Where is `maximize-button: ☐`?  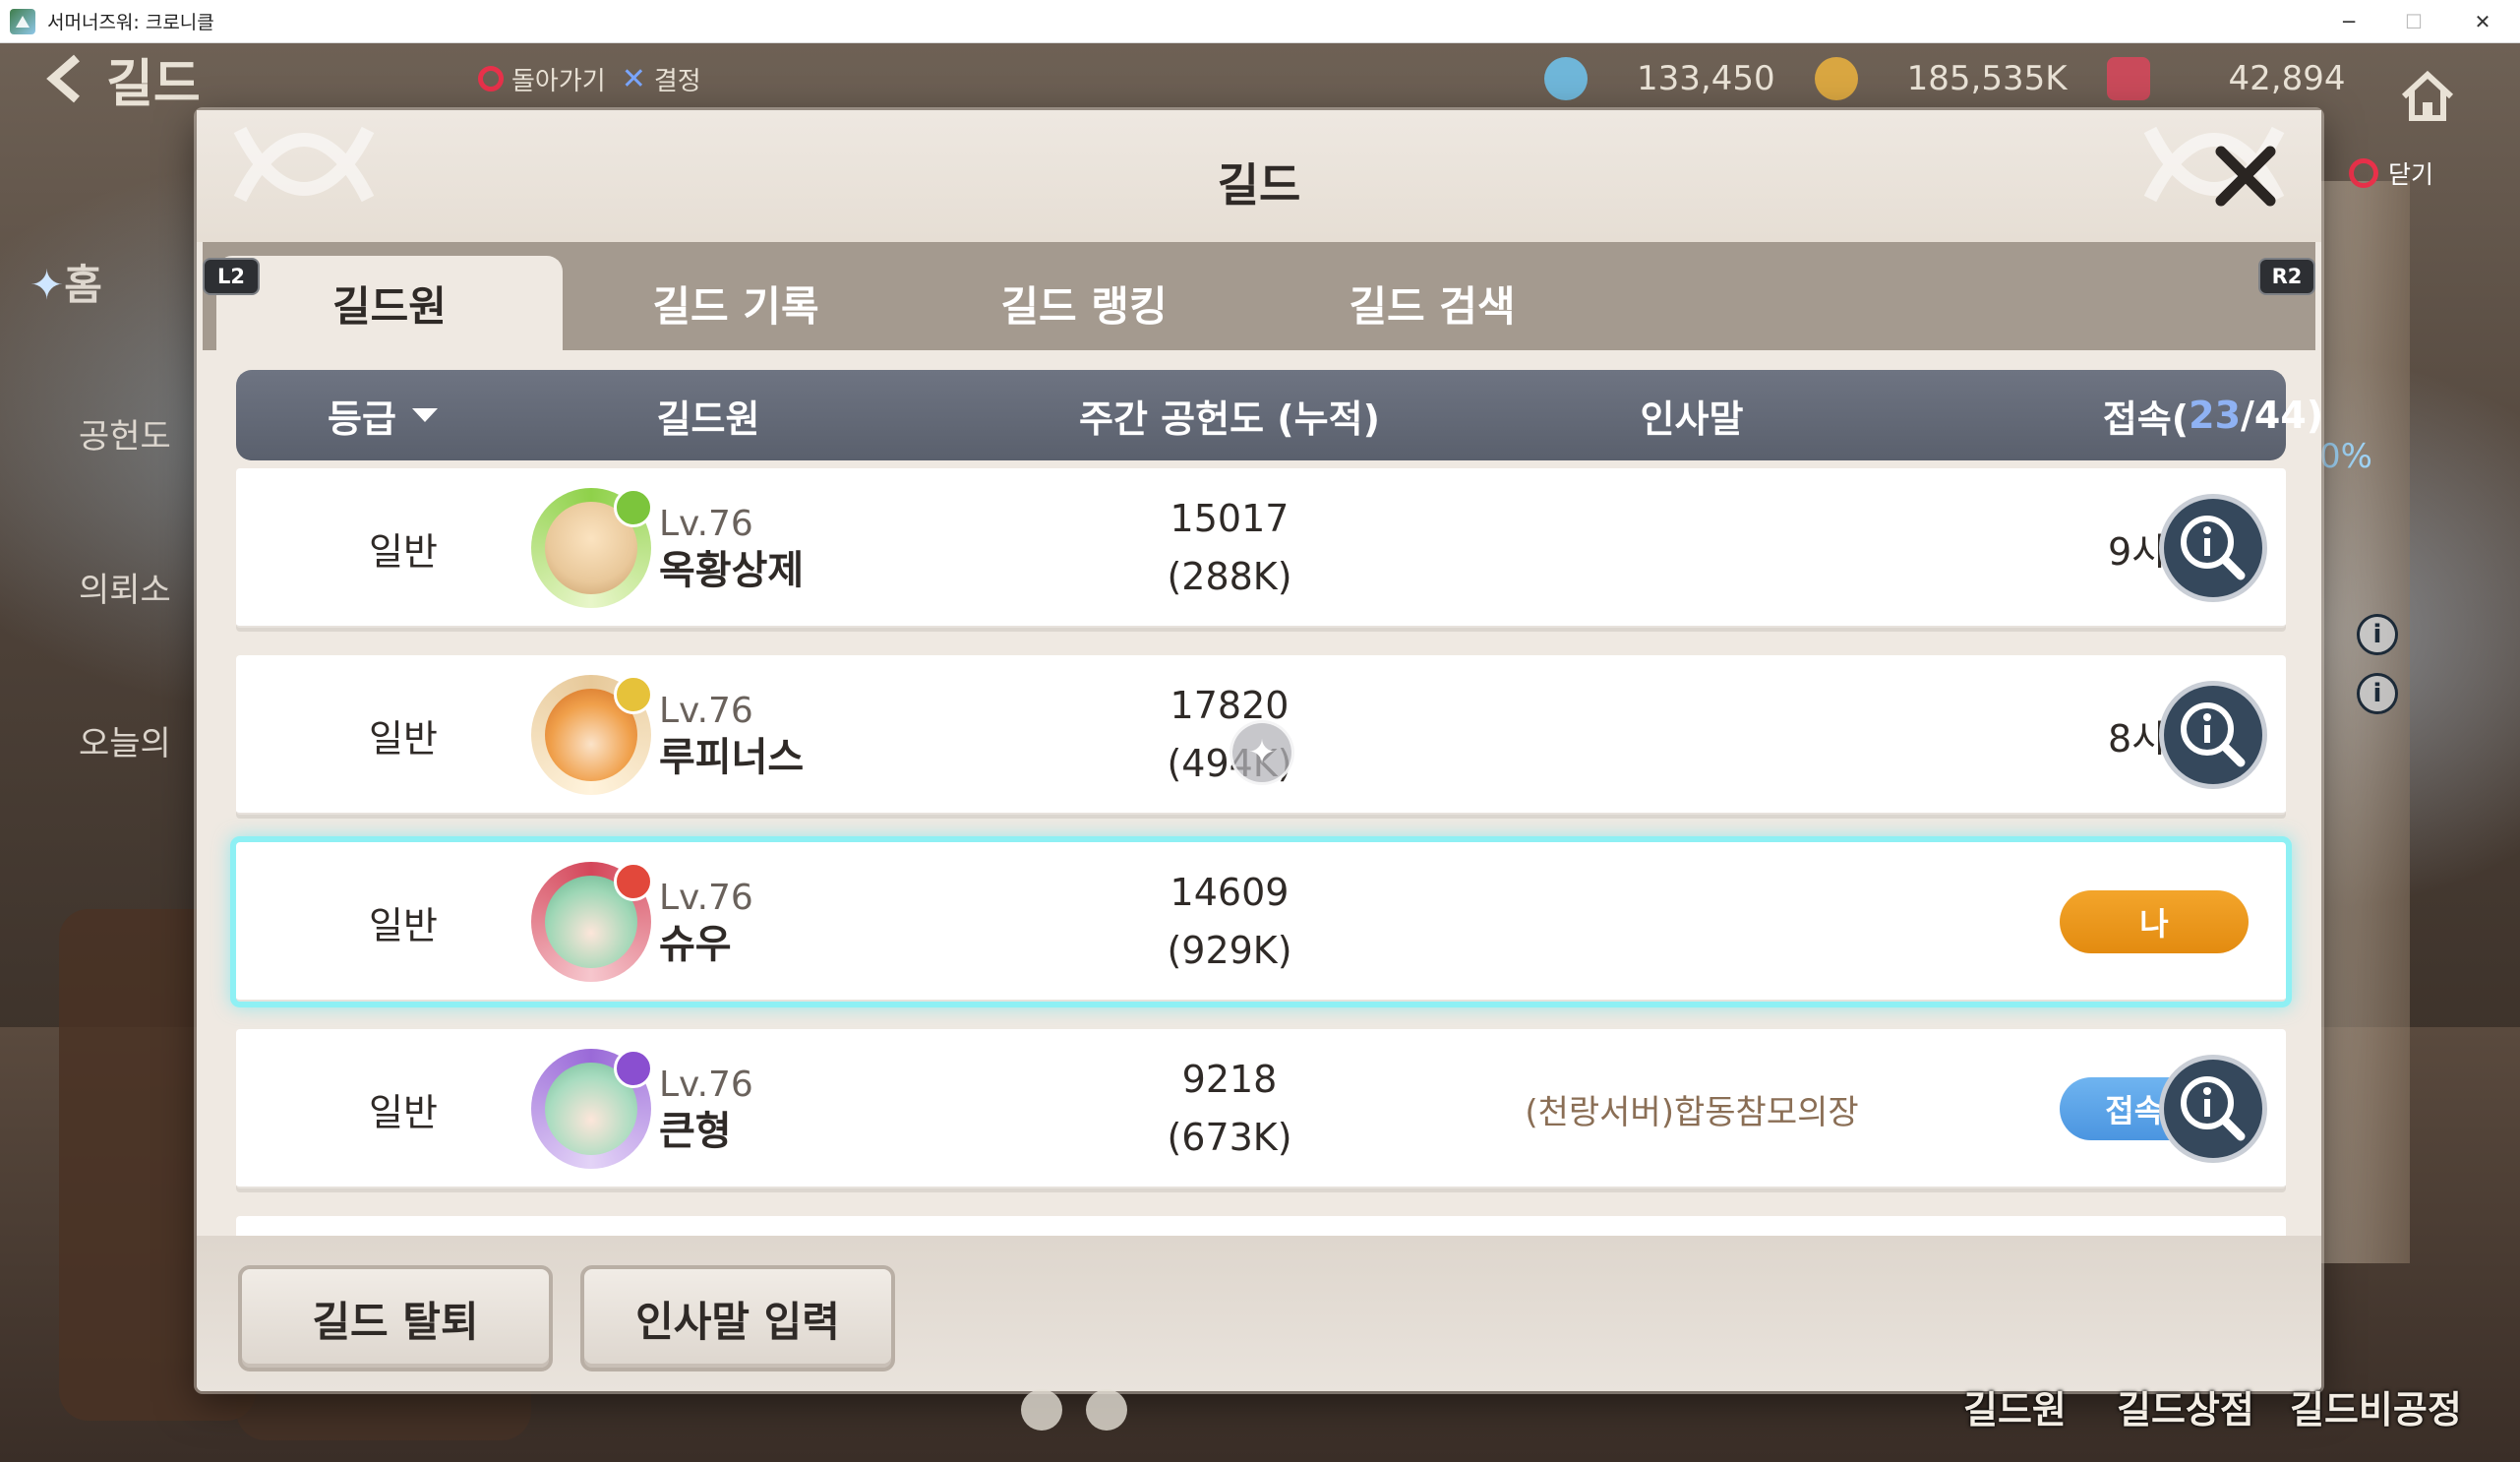
maximize-button: ☐ is located at coordinates (2413, 21).